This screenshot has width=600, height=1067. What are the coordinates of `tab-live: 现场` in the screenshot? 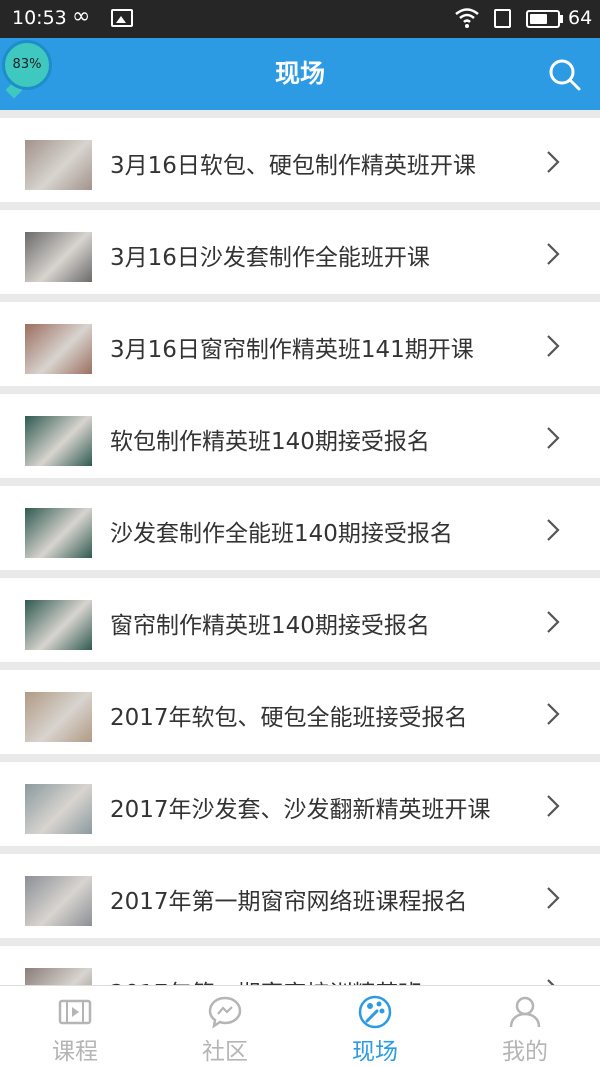 It's located at (375, 1026).